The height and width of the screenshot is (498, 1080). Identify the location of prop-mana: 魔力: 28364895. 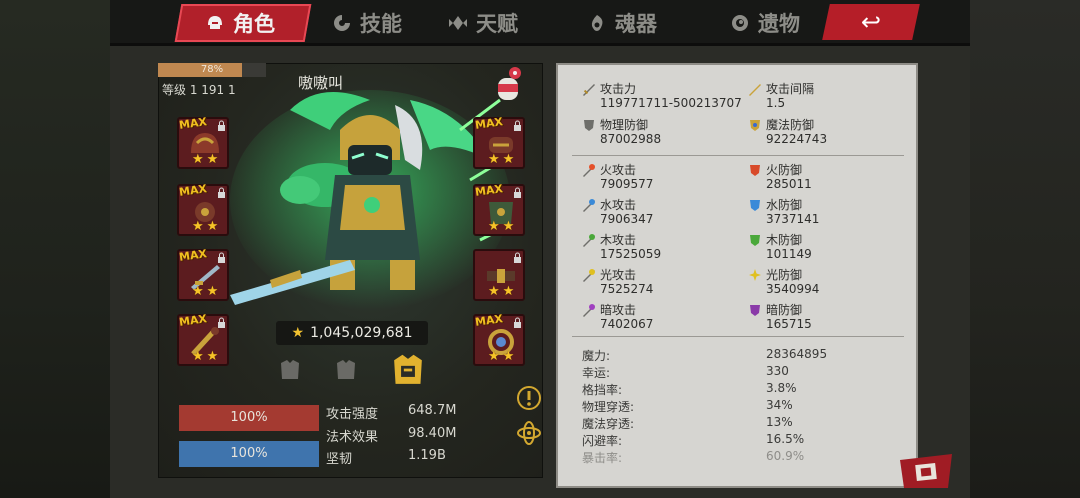
(705, 355).